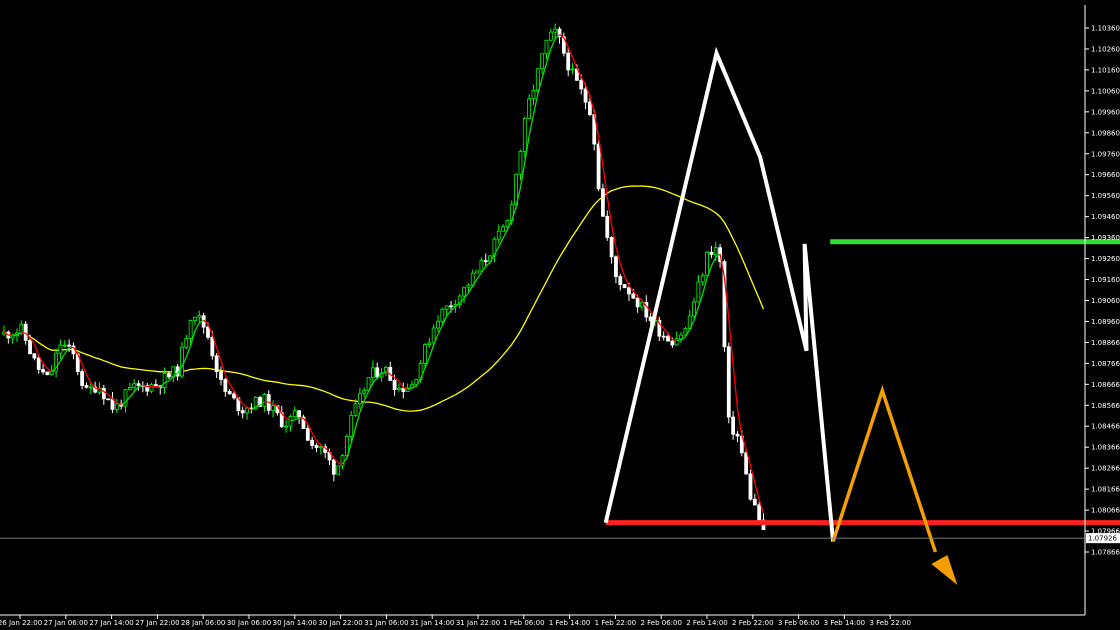 The width and height of the screenshot is (1120, 630). I want to click on time-tick-label: 30 Jan 22:00, so click(340, 623).